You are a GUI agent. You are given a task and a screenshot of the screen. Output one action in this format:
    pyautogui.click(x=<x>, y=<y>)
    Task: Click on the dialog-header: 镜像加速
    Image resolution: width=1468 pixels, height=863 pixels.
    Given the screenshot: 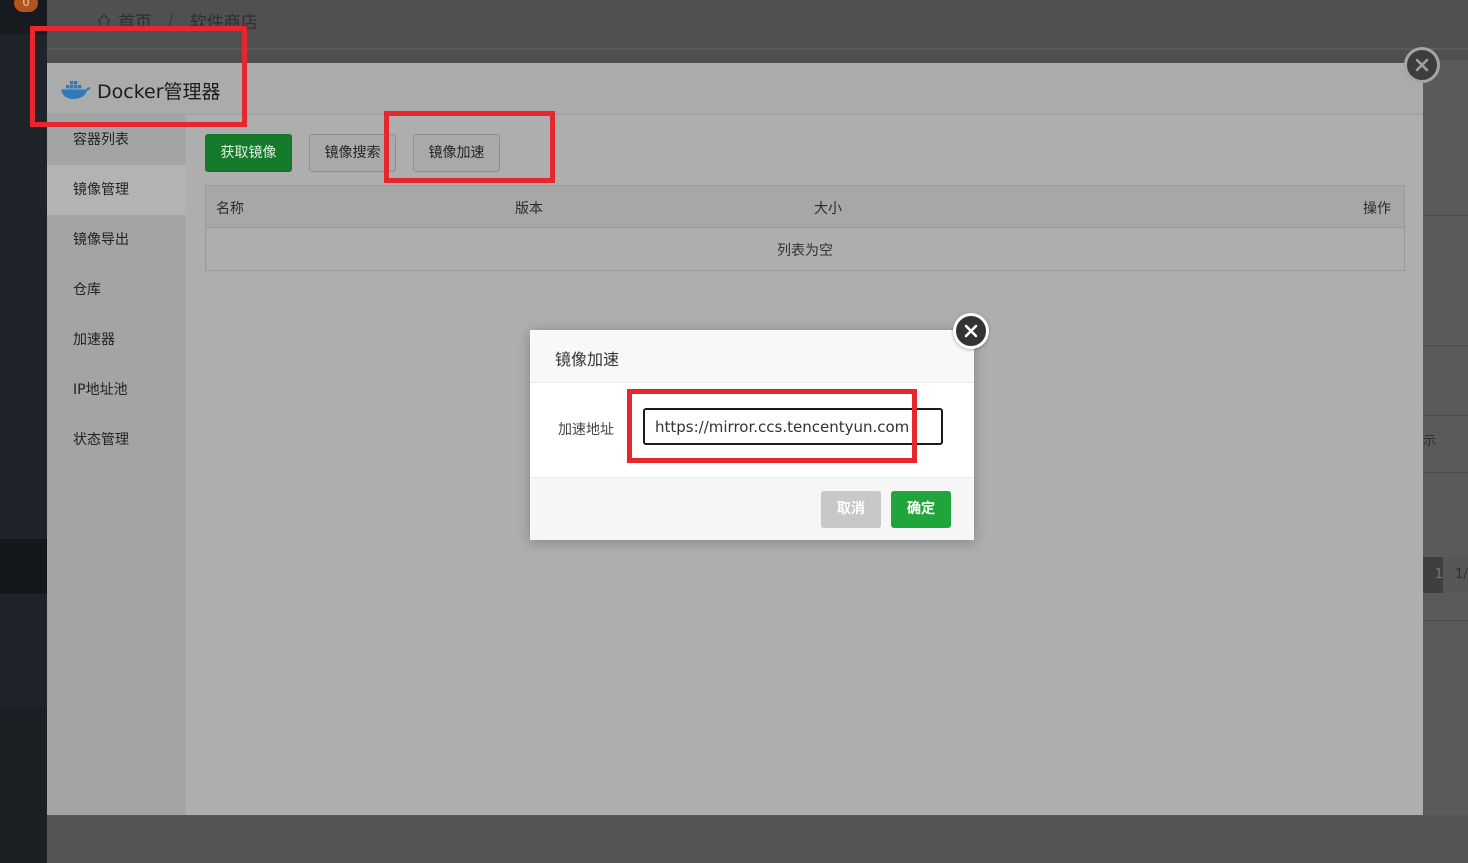 What is the action you would take?
    pyautogui.click(x=752, y=356)
    